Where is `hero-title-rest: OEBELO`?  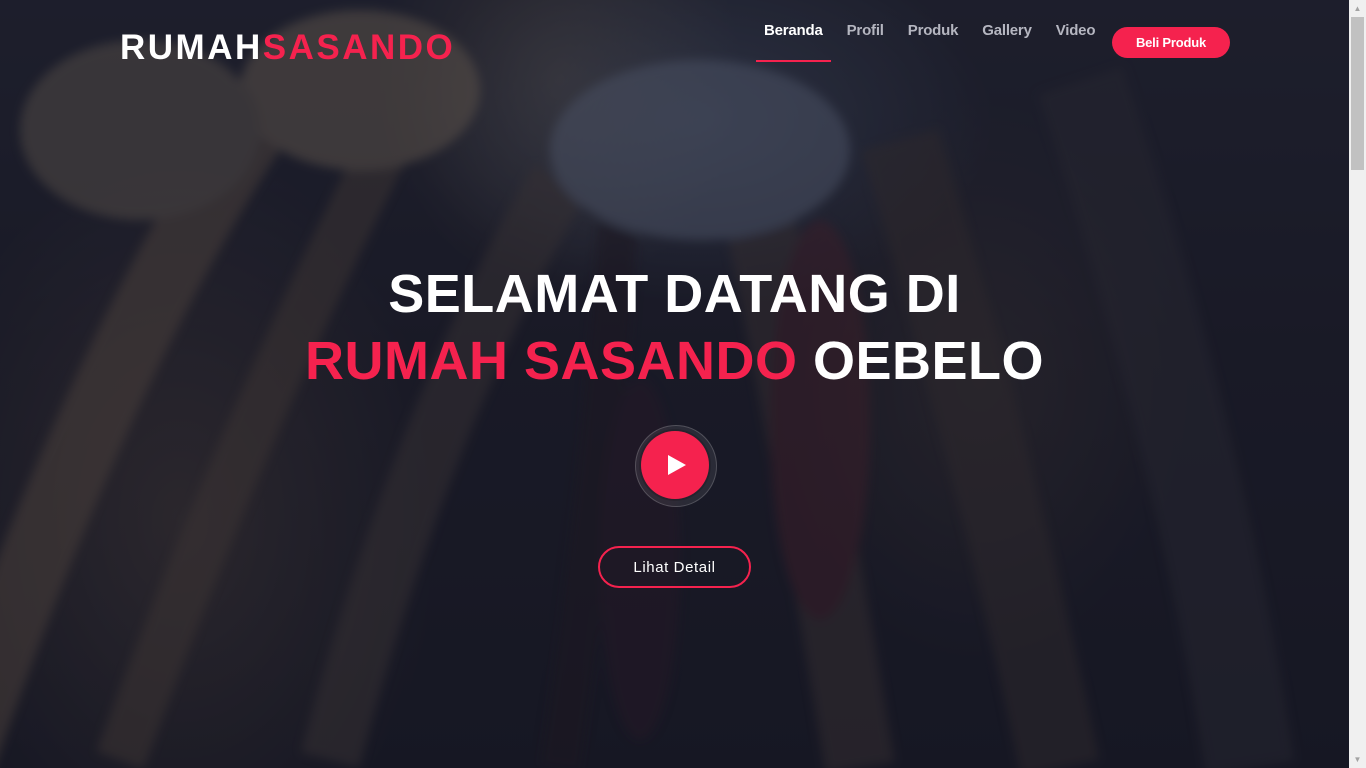
hero-title-rest: OEBELO is located at coordinates (928, 361).